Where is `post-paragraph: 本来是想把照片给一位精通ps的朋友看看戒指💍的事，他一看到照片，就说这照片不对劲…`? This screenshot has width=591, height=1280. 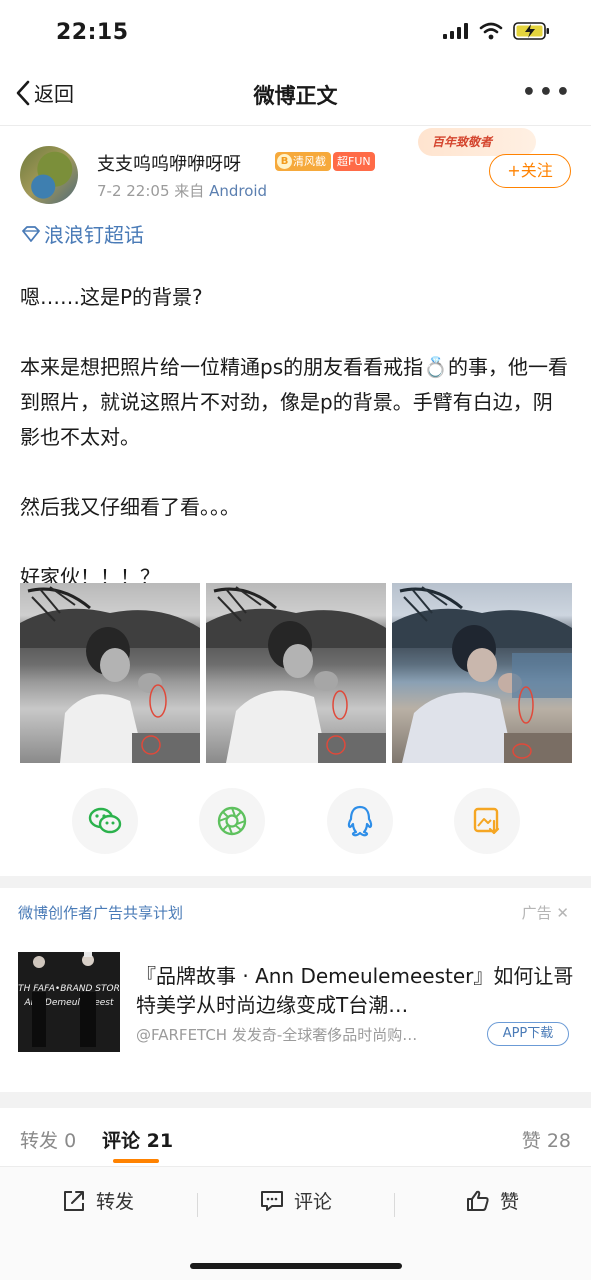 post-paragraph: 本来是想把照片给一位精通ps的朋友看看戒指💍的事，他一看到照片，就说这照片不对劲… is located at coordinates (294, 402).